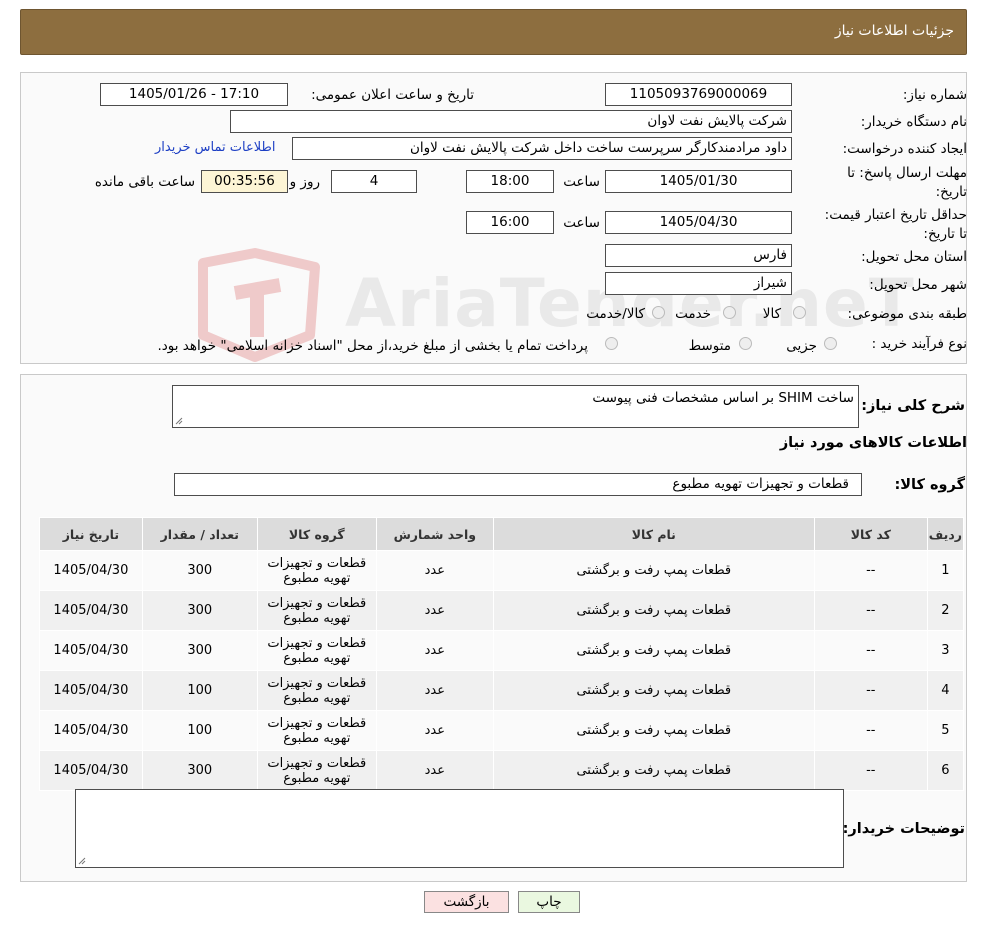 The height and width of the screenshot is (936, 985). What do you see at coordinates (801, 346) in the screenshot?
I see `process-partial-label: جزیی` at bounding box center [801, 346].